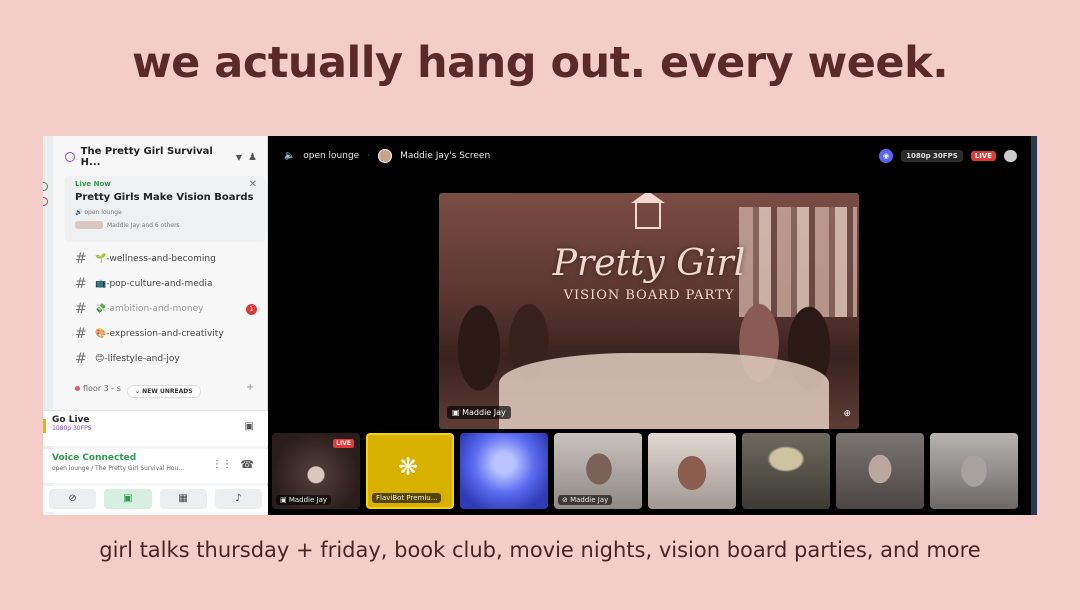 The height and width of the screenshot is (610, 1080). I want to click on server-icon, so click(70, 157).